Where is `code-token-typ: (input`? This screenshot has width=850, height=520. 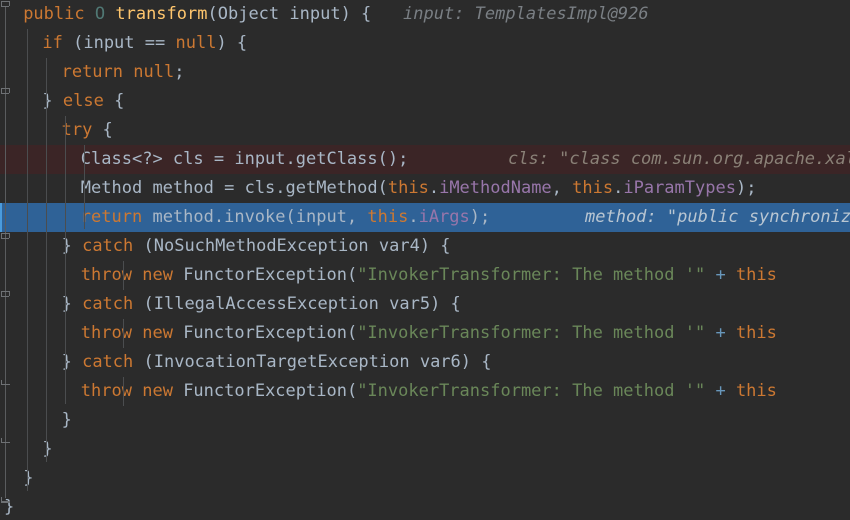 code-token-typ: (input is located at coordinates (103, 43).